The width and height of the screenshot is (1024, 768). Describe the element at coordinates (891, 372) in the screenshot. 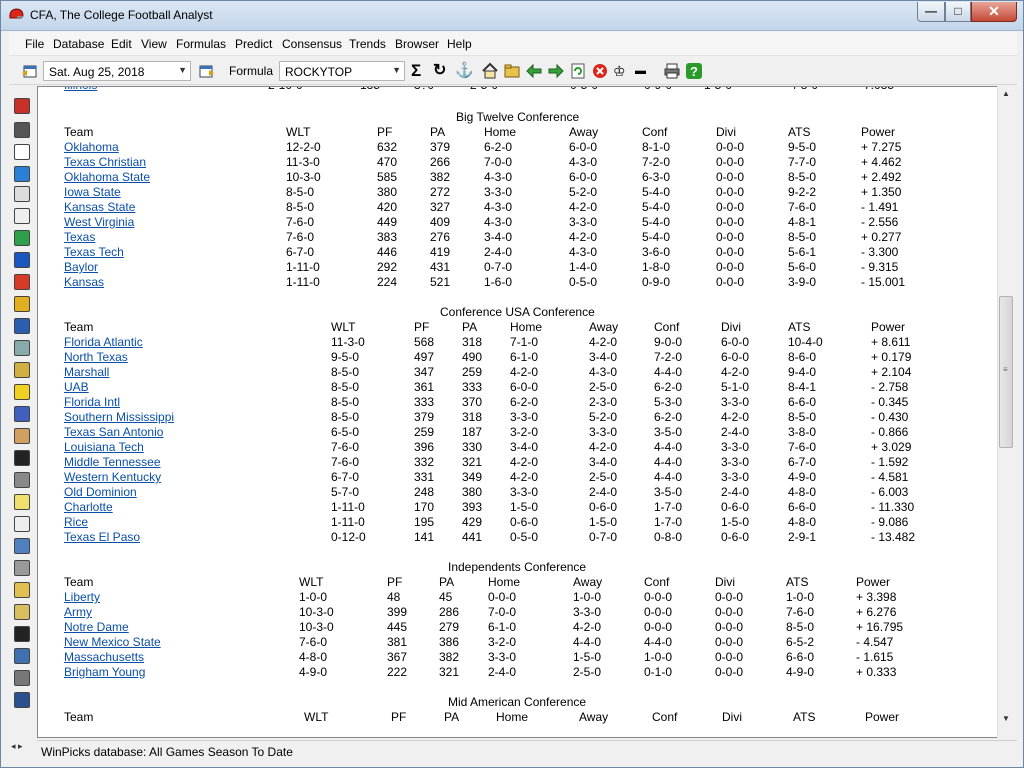

I see `cell-power: + 2.104` at that location.